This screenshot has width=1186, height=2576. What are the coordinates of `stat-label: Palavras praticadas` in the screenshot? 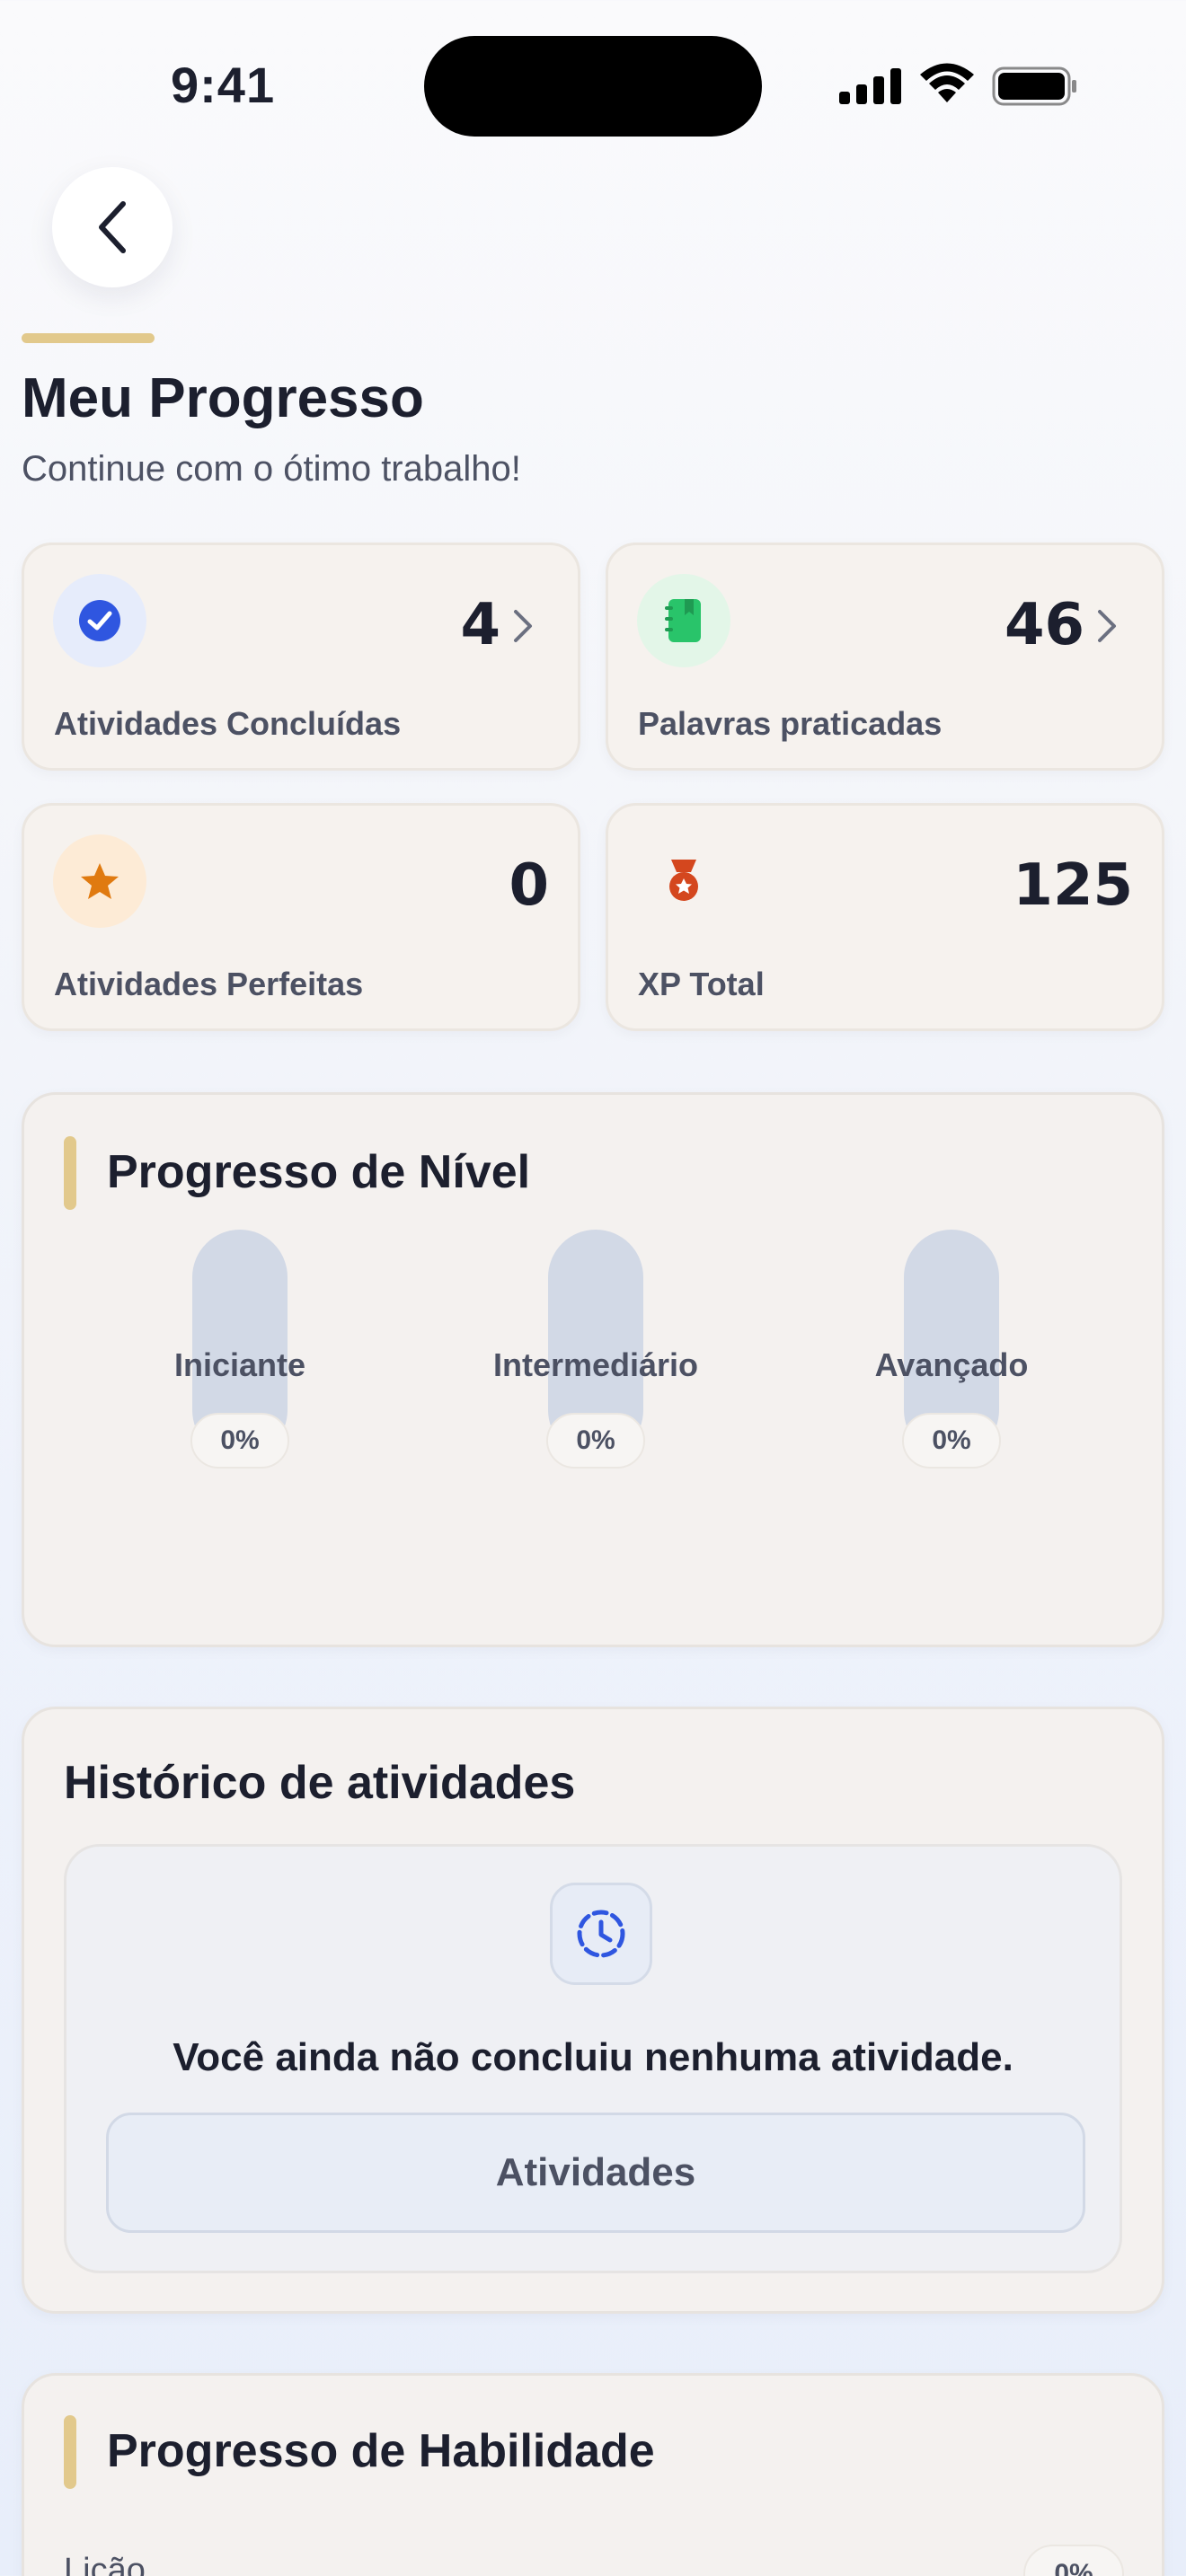 It's located at (790, 723).